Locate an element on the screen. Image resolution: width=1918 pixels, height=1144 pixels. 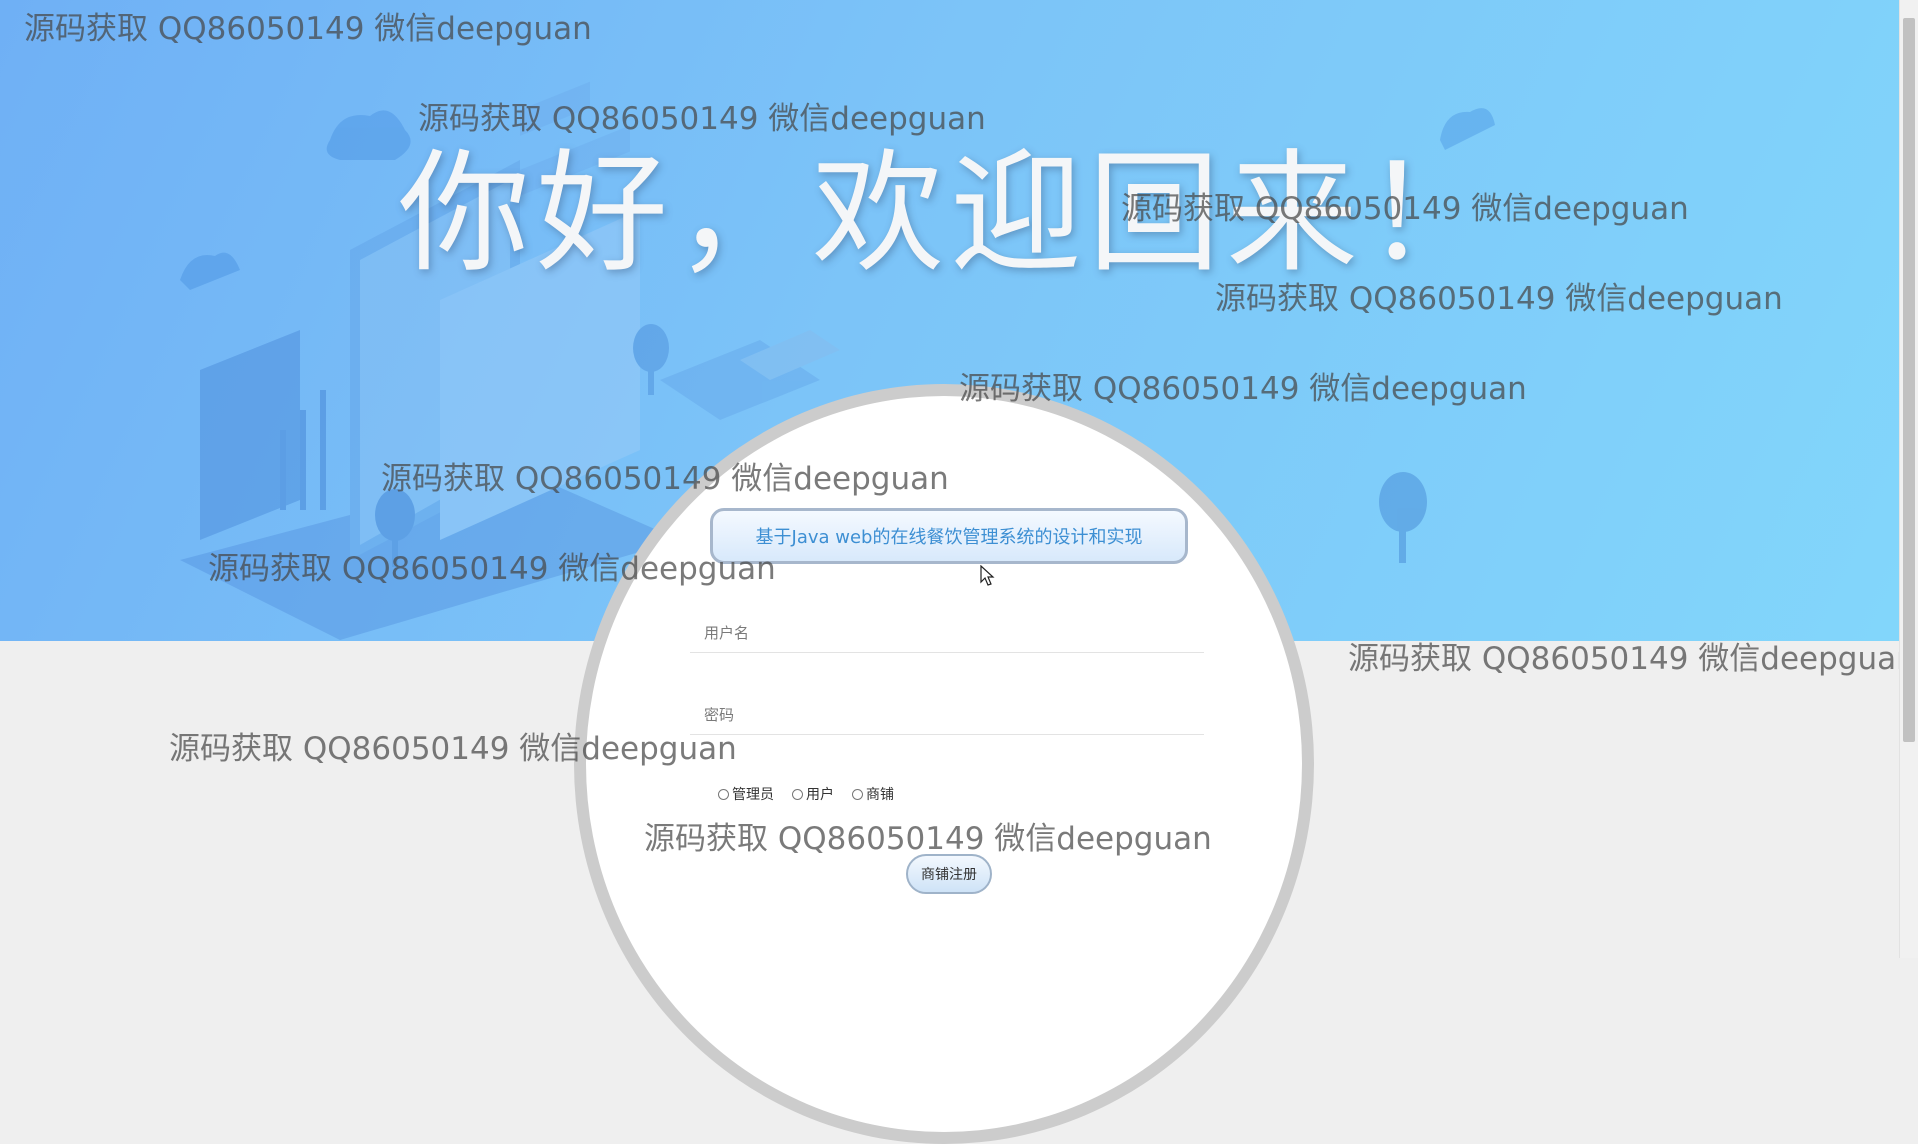
role-label-shop: 商铺 is located at coordinates (880, 795).